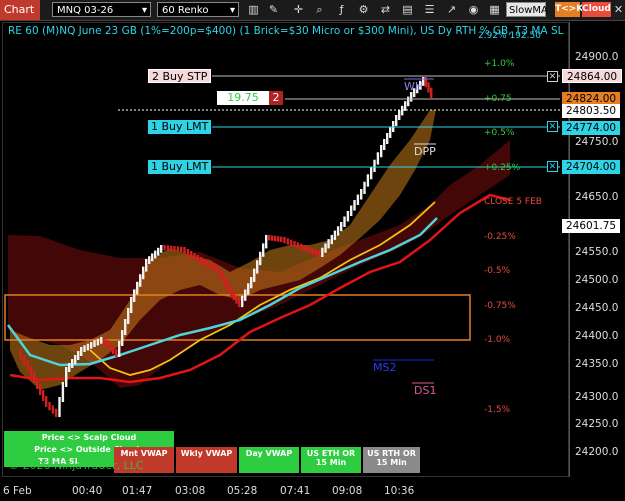  I want to click on scalp-cloud-button: Price <> Scalp Cloud, so click(89, 437).